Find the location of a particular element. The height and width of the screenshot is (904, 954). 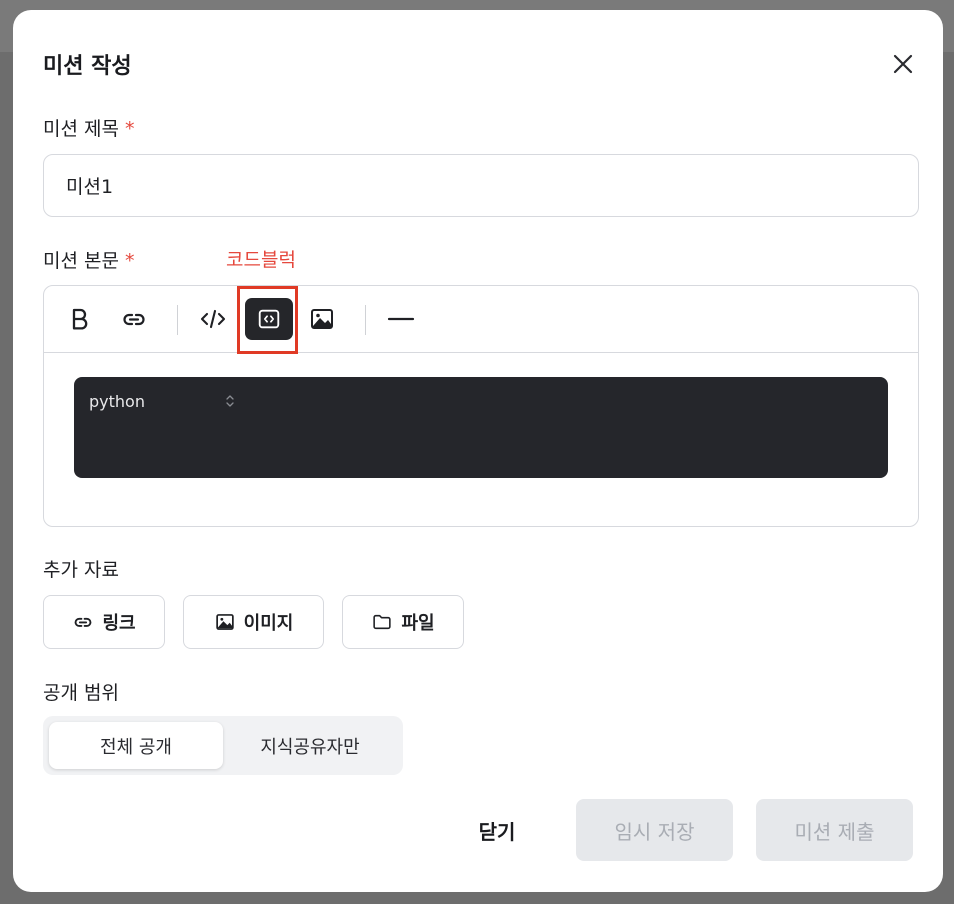

attachments-label: 추가 자료 is located at coordinates (81, 570).